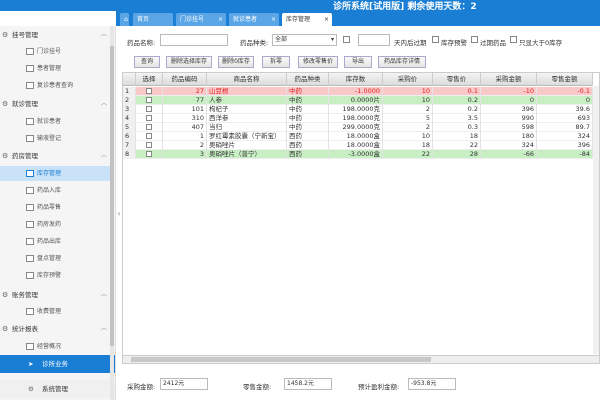 This screenshot has height=400, width=600. What do you see at coordinates (149, 79) in the screenshot?
I see `column-header: 选择` at bounding box center [149, 79].